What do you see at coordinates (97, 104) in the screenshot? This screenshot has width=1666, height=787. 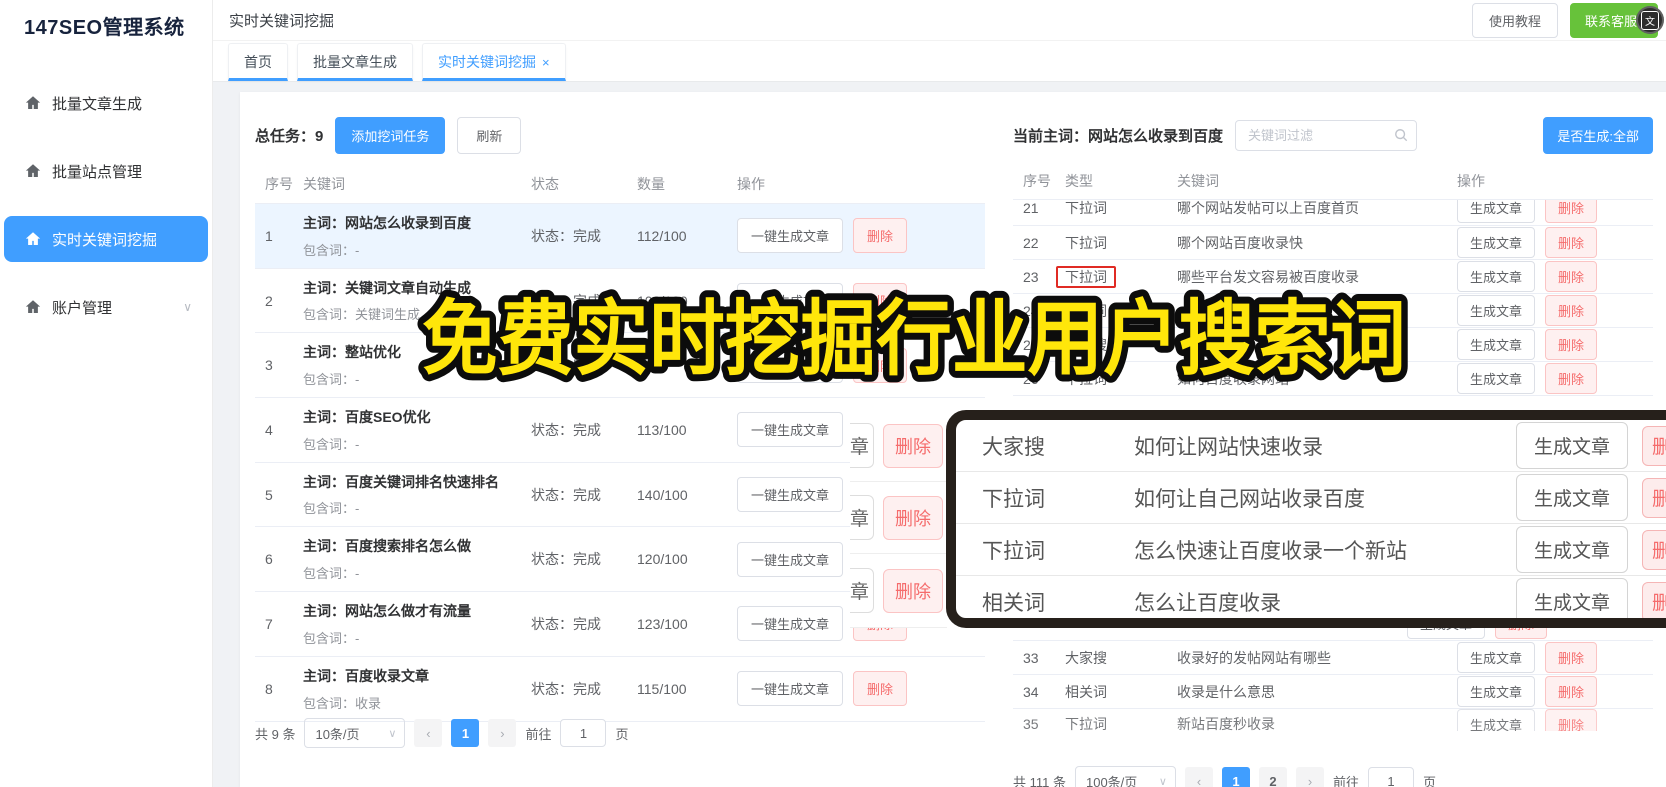 I see `sidebar-item-label: 批量文章生成` at bounding box center [97, 104].